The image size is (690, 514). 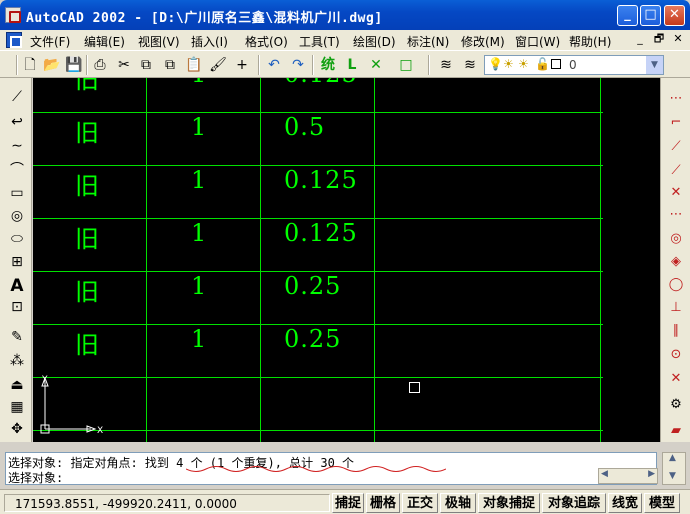 I want to click on custom-tool-icon: 统, so click(x=328, y=65).